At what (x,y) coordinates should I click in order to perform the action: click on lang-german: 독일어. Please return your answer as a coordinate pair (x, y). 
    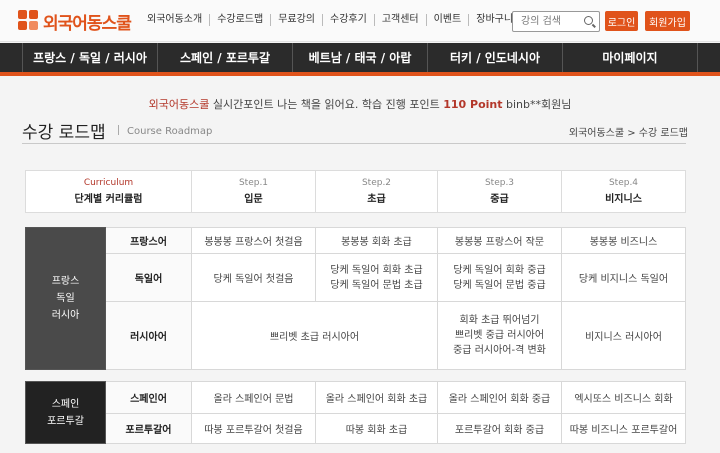
    Looking at the image, I should click on (148, 277).